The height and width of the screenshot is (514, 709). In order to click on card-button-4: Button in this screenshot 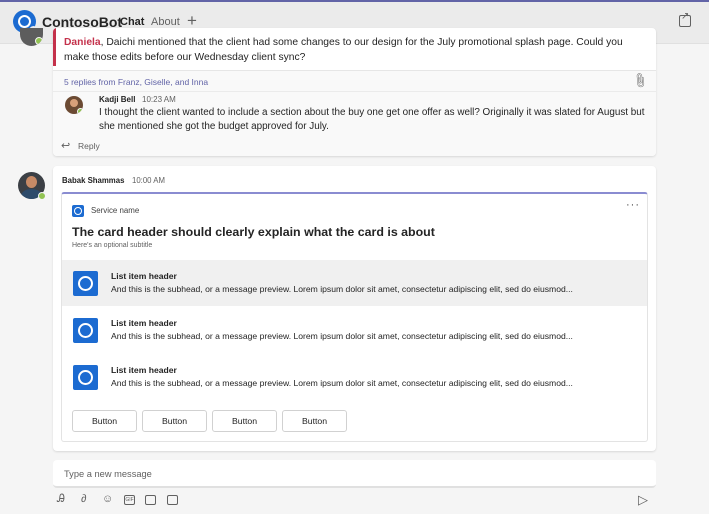, I will do `click(314, 421)`.